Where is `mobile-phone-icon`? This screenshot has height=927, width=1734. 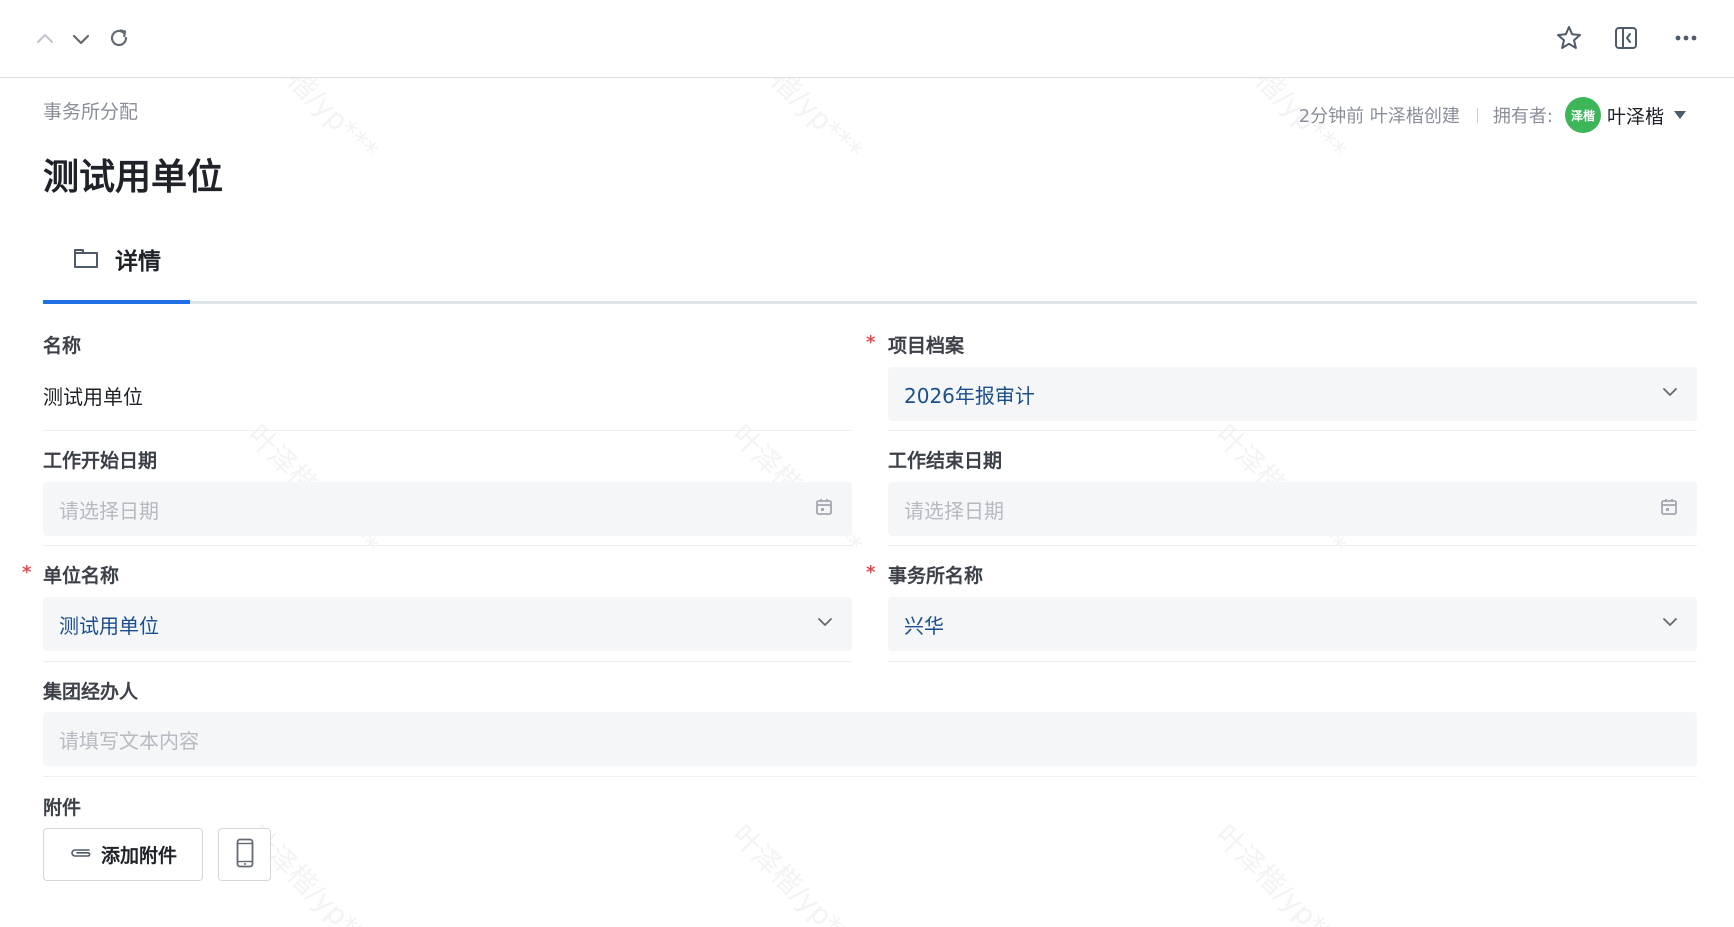 mobile-phone-icon is located at coordinates (245, 855).